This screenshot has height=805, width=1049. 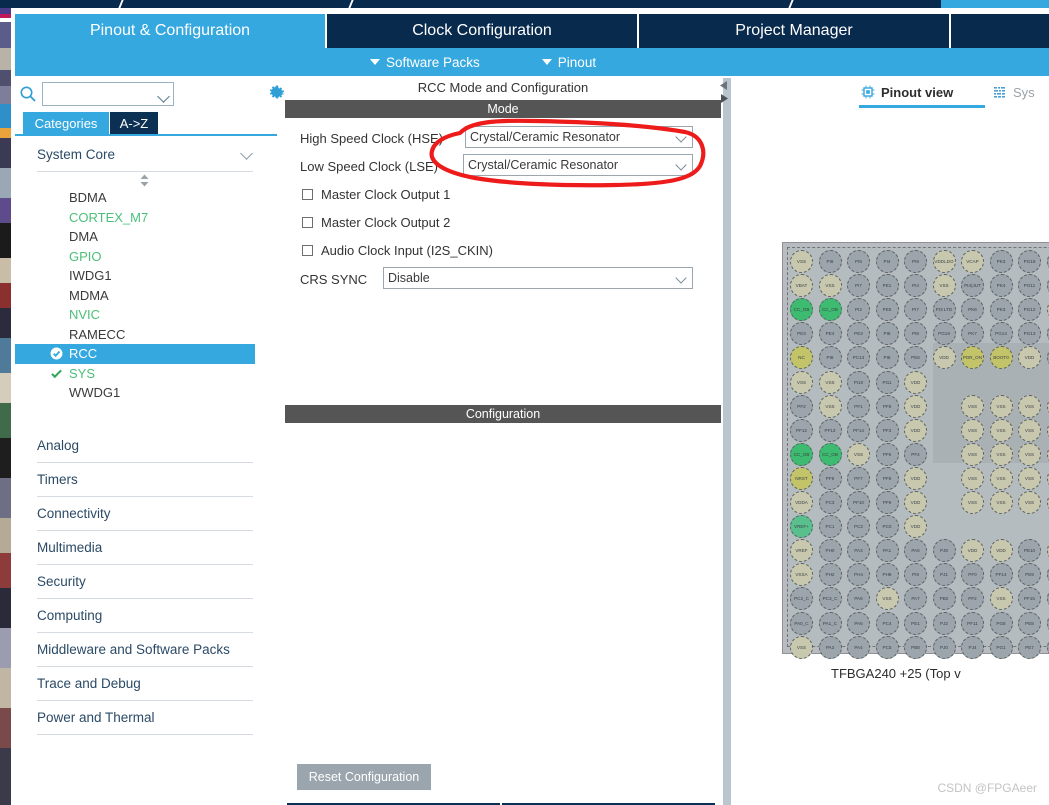 What do you see at coordinates (1001, 286) in the screenshot?
I see `bga-ball: PK4` at bounding box center [1001, 286].